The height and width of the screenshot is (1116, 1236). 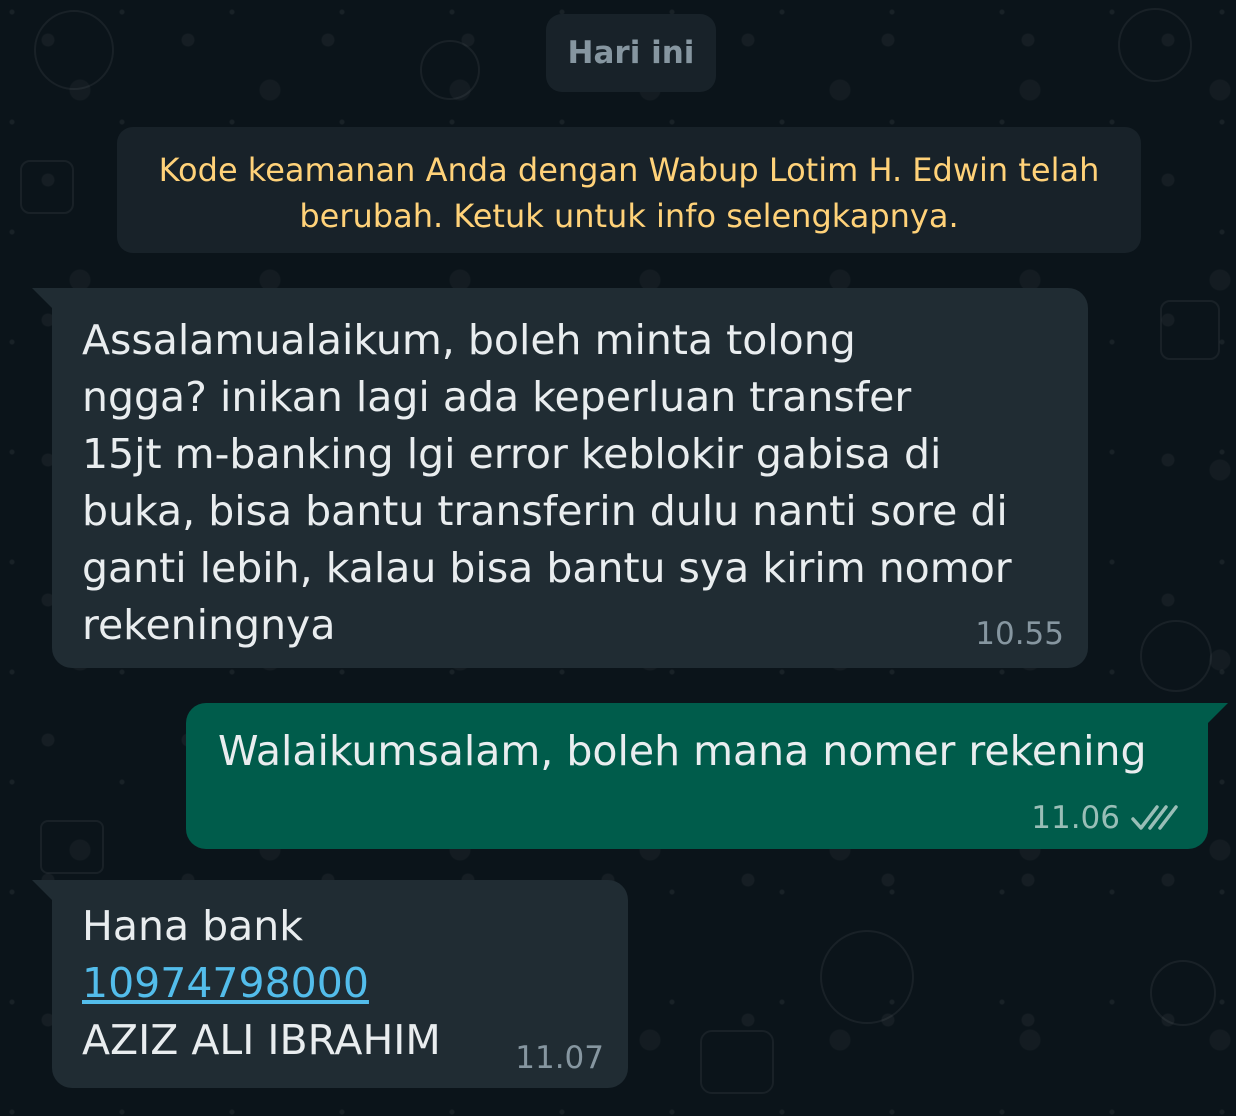 What do you see at coordinates (1019, 634) in the screenshot?
I see `message-time: 10.55` at bounding box center [1019, 634].